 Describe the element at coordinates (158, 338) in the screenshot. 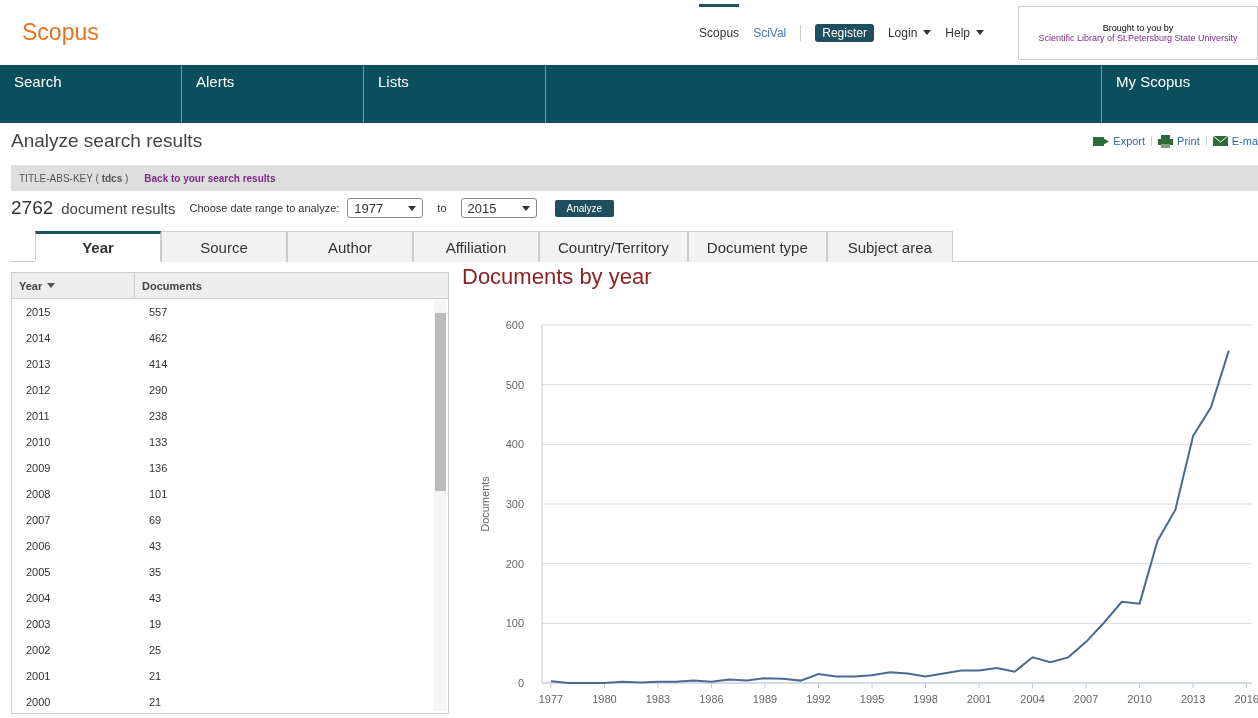

I see `table-cell: 462` at that location.